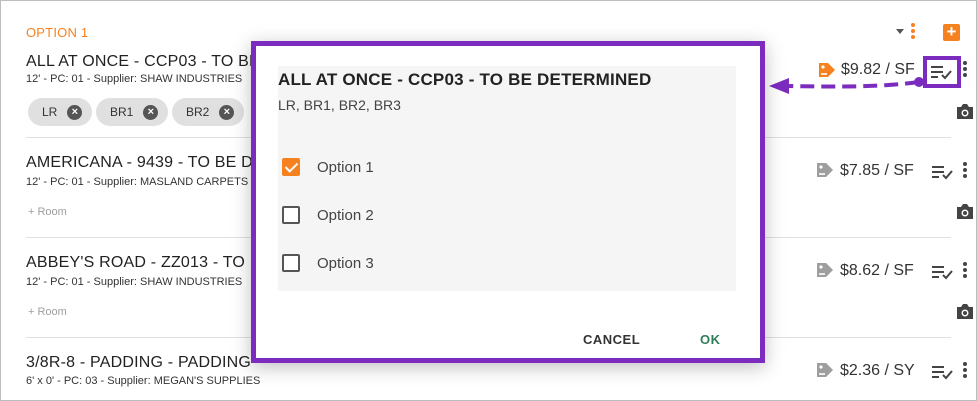 This screenshot has height=401, width=977. Describe the element at coordinates (877, 370) in the screenshot. I see `product-price: $2.36 / SY` at that location.